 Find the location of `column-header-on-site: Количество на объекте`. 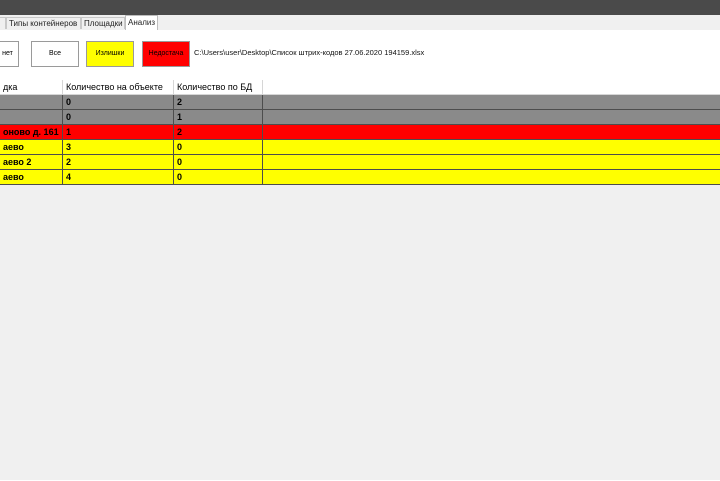

column-header-on-site: Количество на объекте is located at coordinates (118, 87).